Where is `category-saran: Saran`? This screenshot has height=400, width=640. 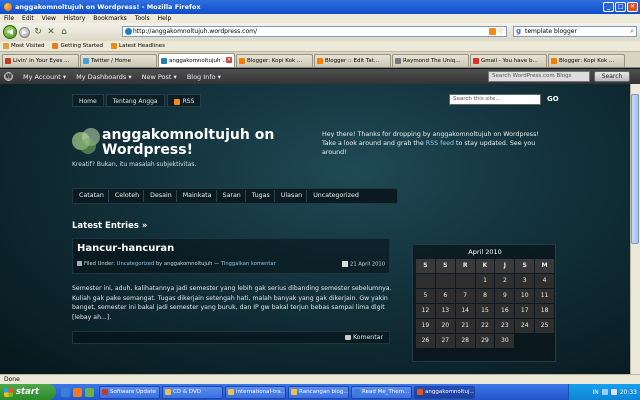
category-saran: Saran is located at coordinates (232, 196).